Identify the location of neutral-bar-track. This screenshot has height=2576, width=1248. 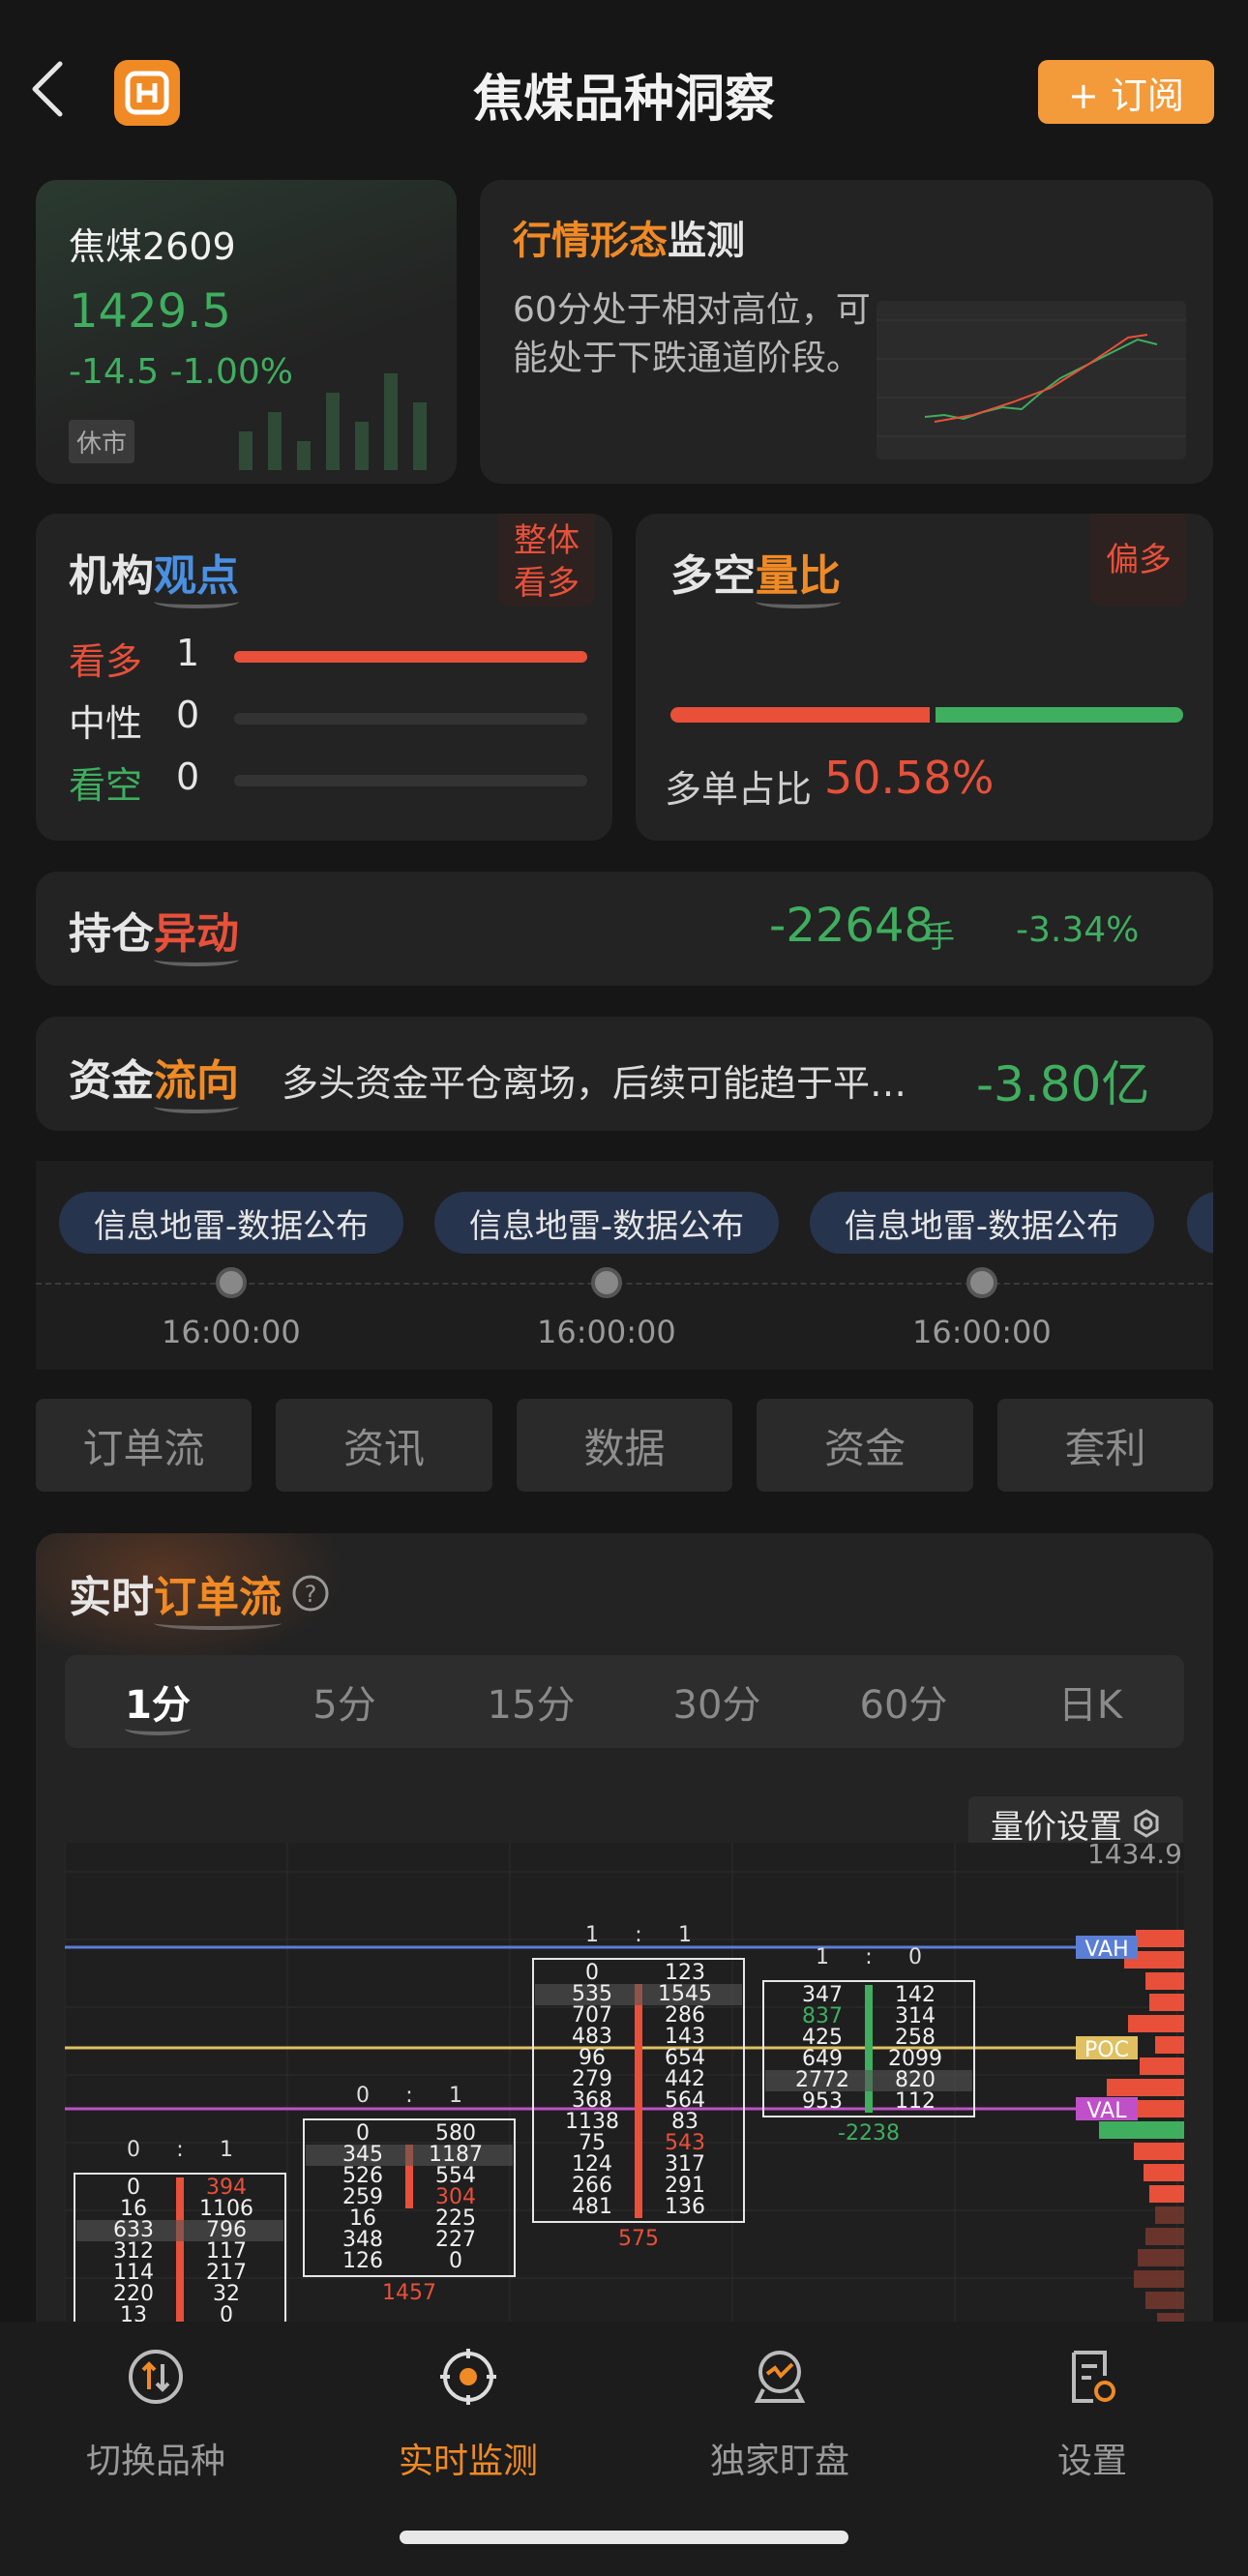
(410, 719).